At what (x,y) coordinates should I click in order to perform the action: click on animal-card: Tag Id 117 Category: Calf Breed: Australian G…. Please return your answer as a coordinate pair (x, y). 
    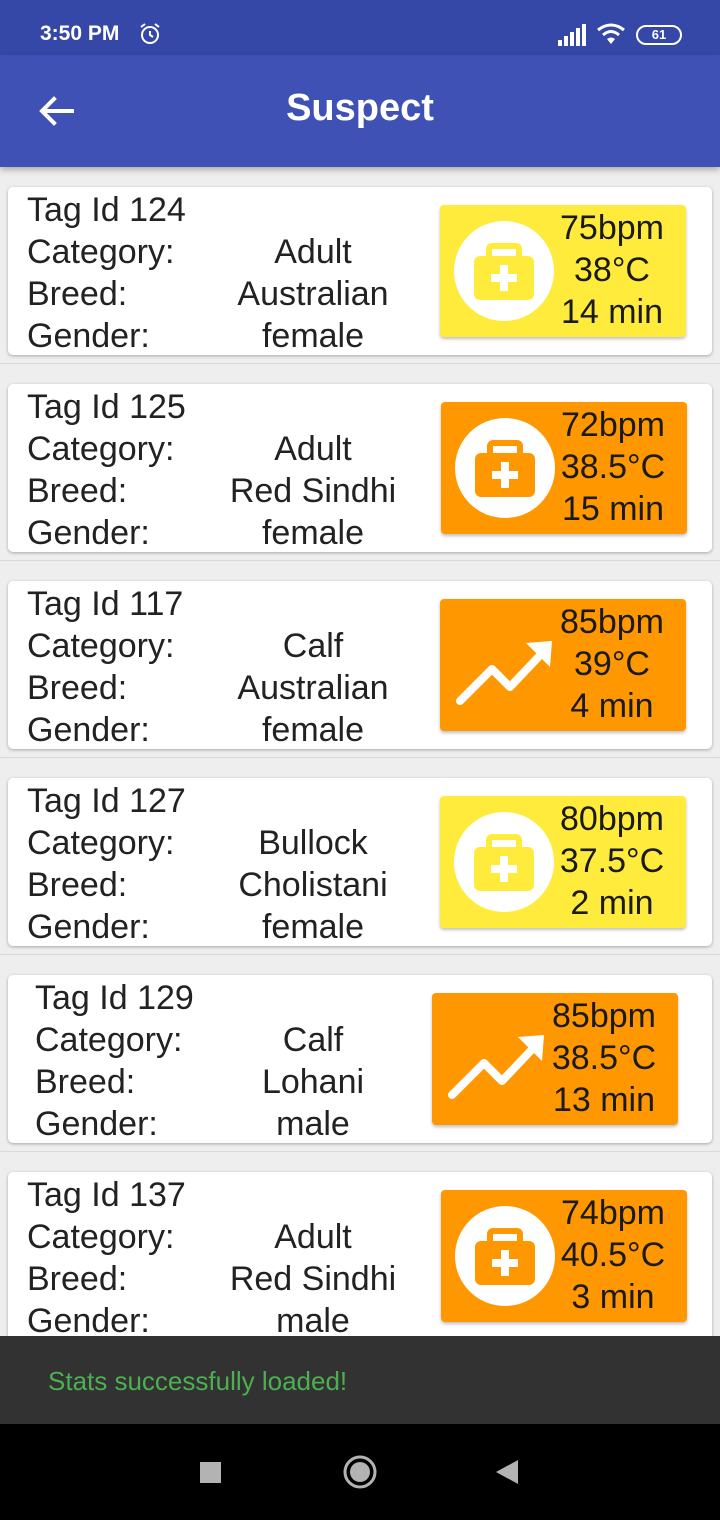
    Looking at the image, I should click on (360, 665).